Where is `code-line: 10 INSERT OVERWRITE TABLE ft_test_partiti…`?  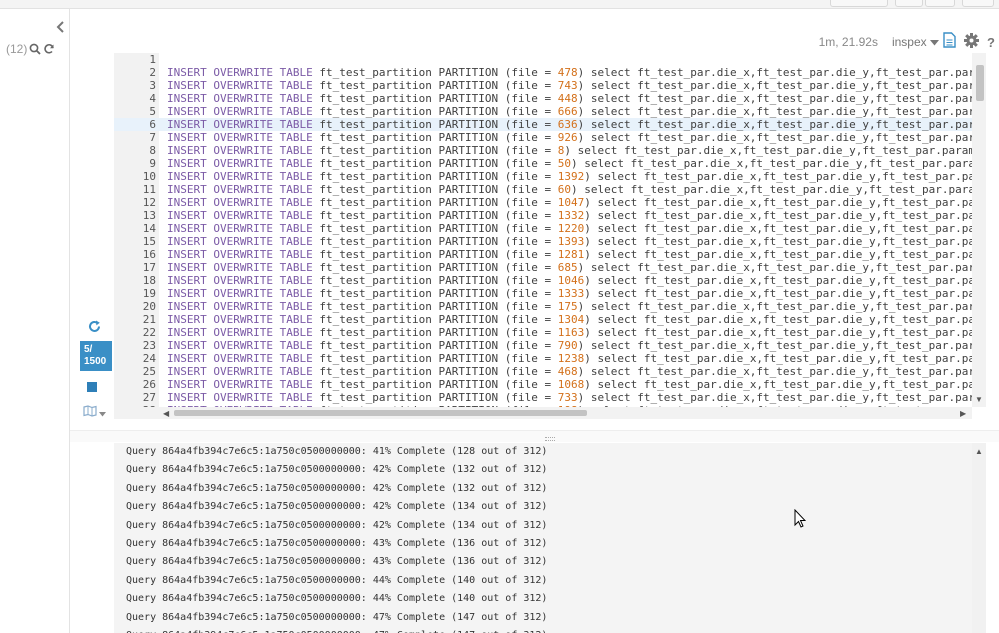
code-line: 10 INSERT OVERWRITE TABLE ft_test_partiti… is located at coordinates (543, 176).